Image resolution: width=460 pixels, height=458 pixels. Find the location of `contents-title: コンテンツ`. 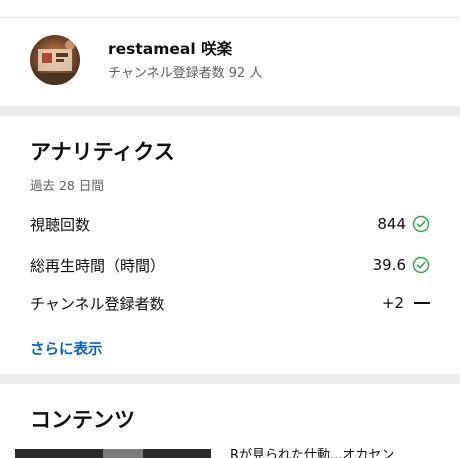

contents-title: コンテンツ is located at coordinates (82, 420).